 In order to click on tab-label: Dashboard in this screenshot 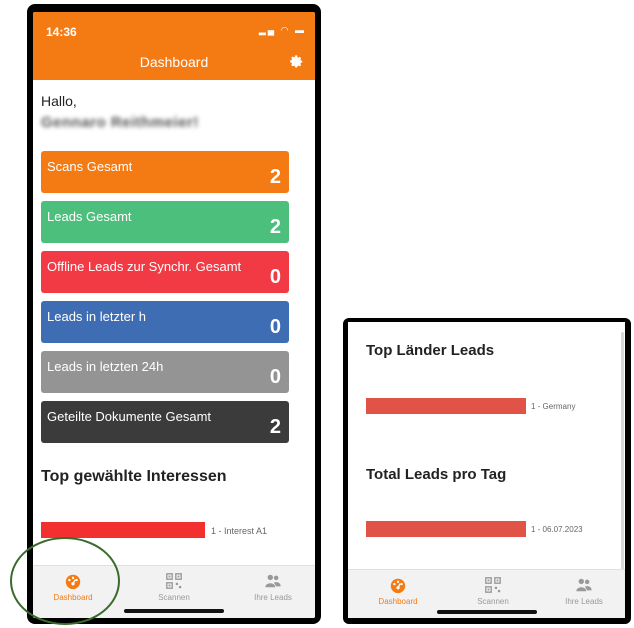, I will do `click(398, 601)`.